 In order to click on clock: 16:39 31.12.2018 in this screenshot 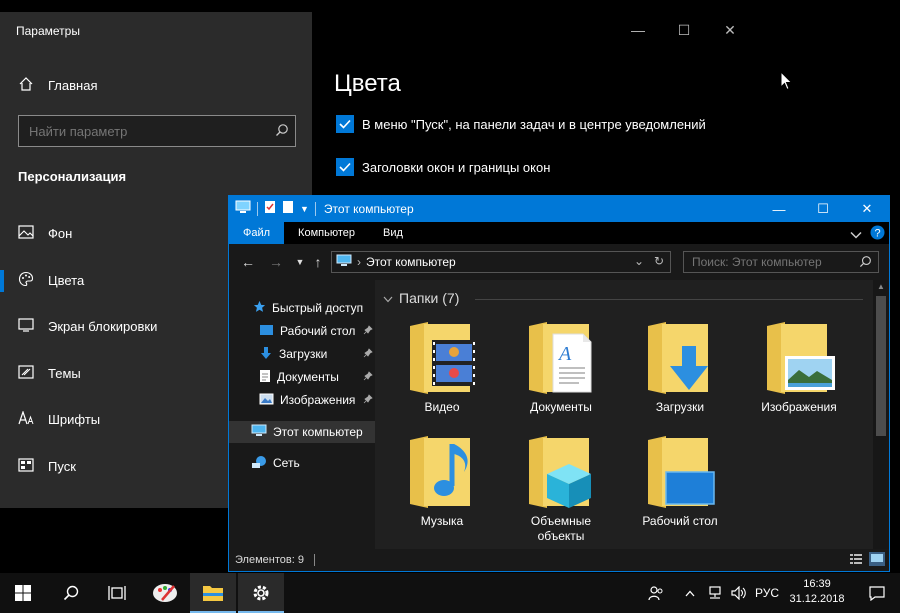, I will do `click(817, 592)`.